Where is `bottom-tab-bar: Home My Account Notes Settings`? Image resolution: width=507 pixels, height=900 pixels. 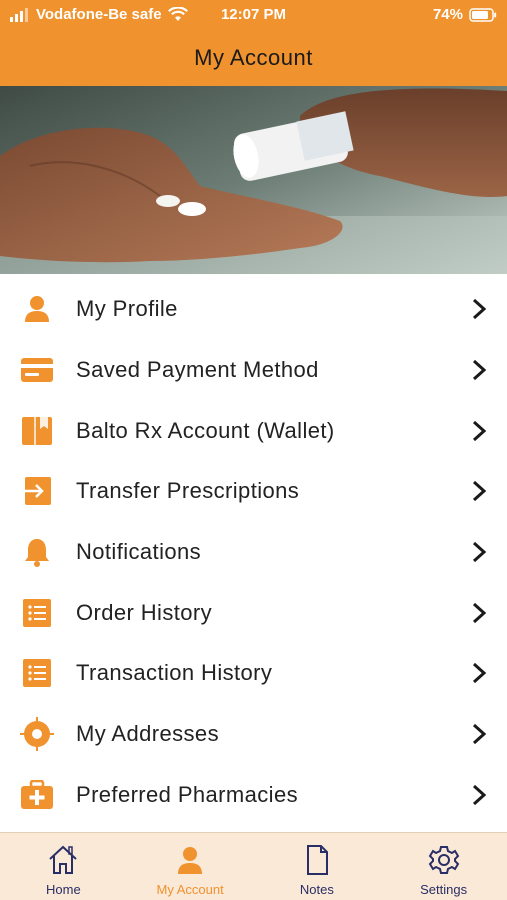
bottom-tab-bar: Home My Account Notes Settings is located at coordinates (253, 866).